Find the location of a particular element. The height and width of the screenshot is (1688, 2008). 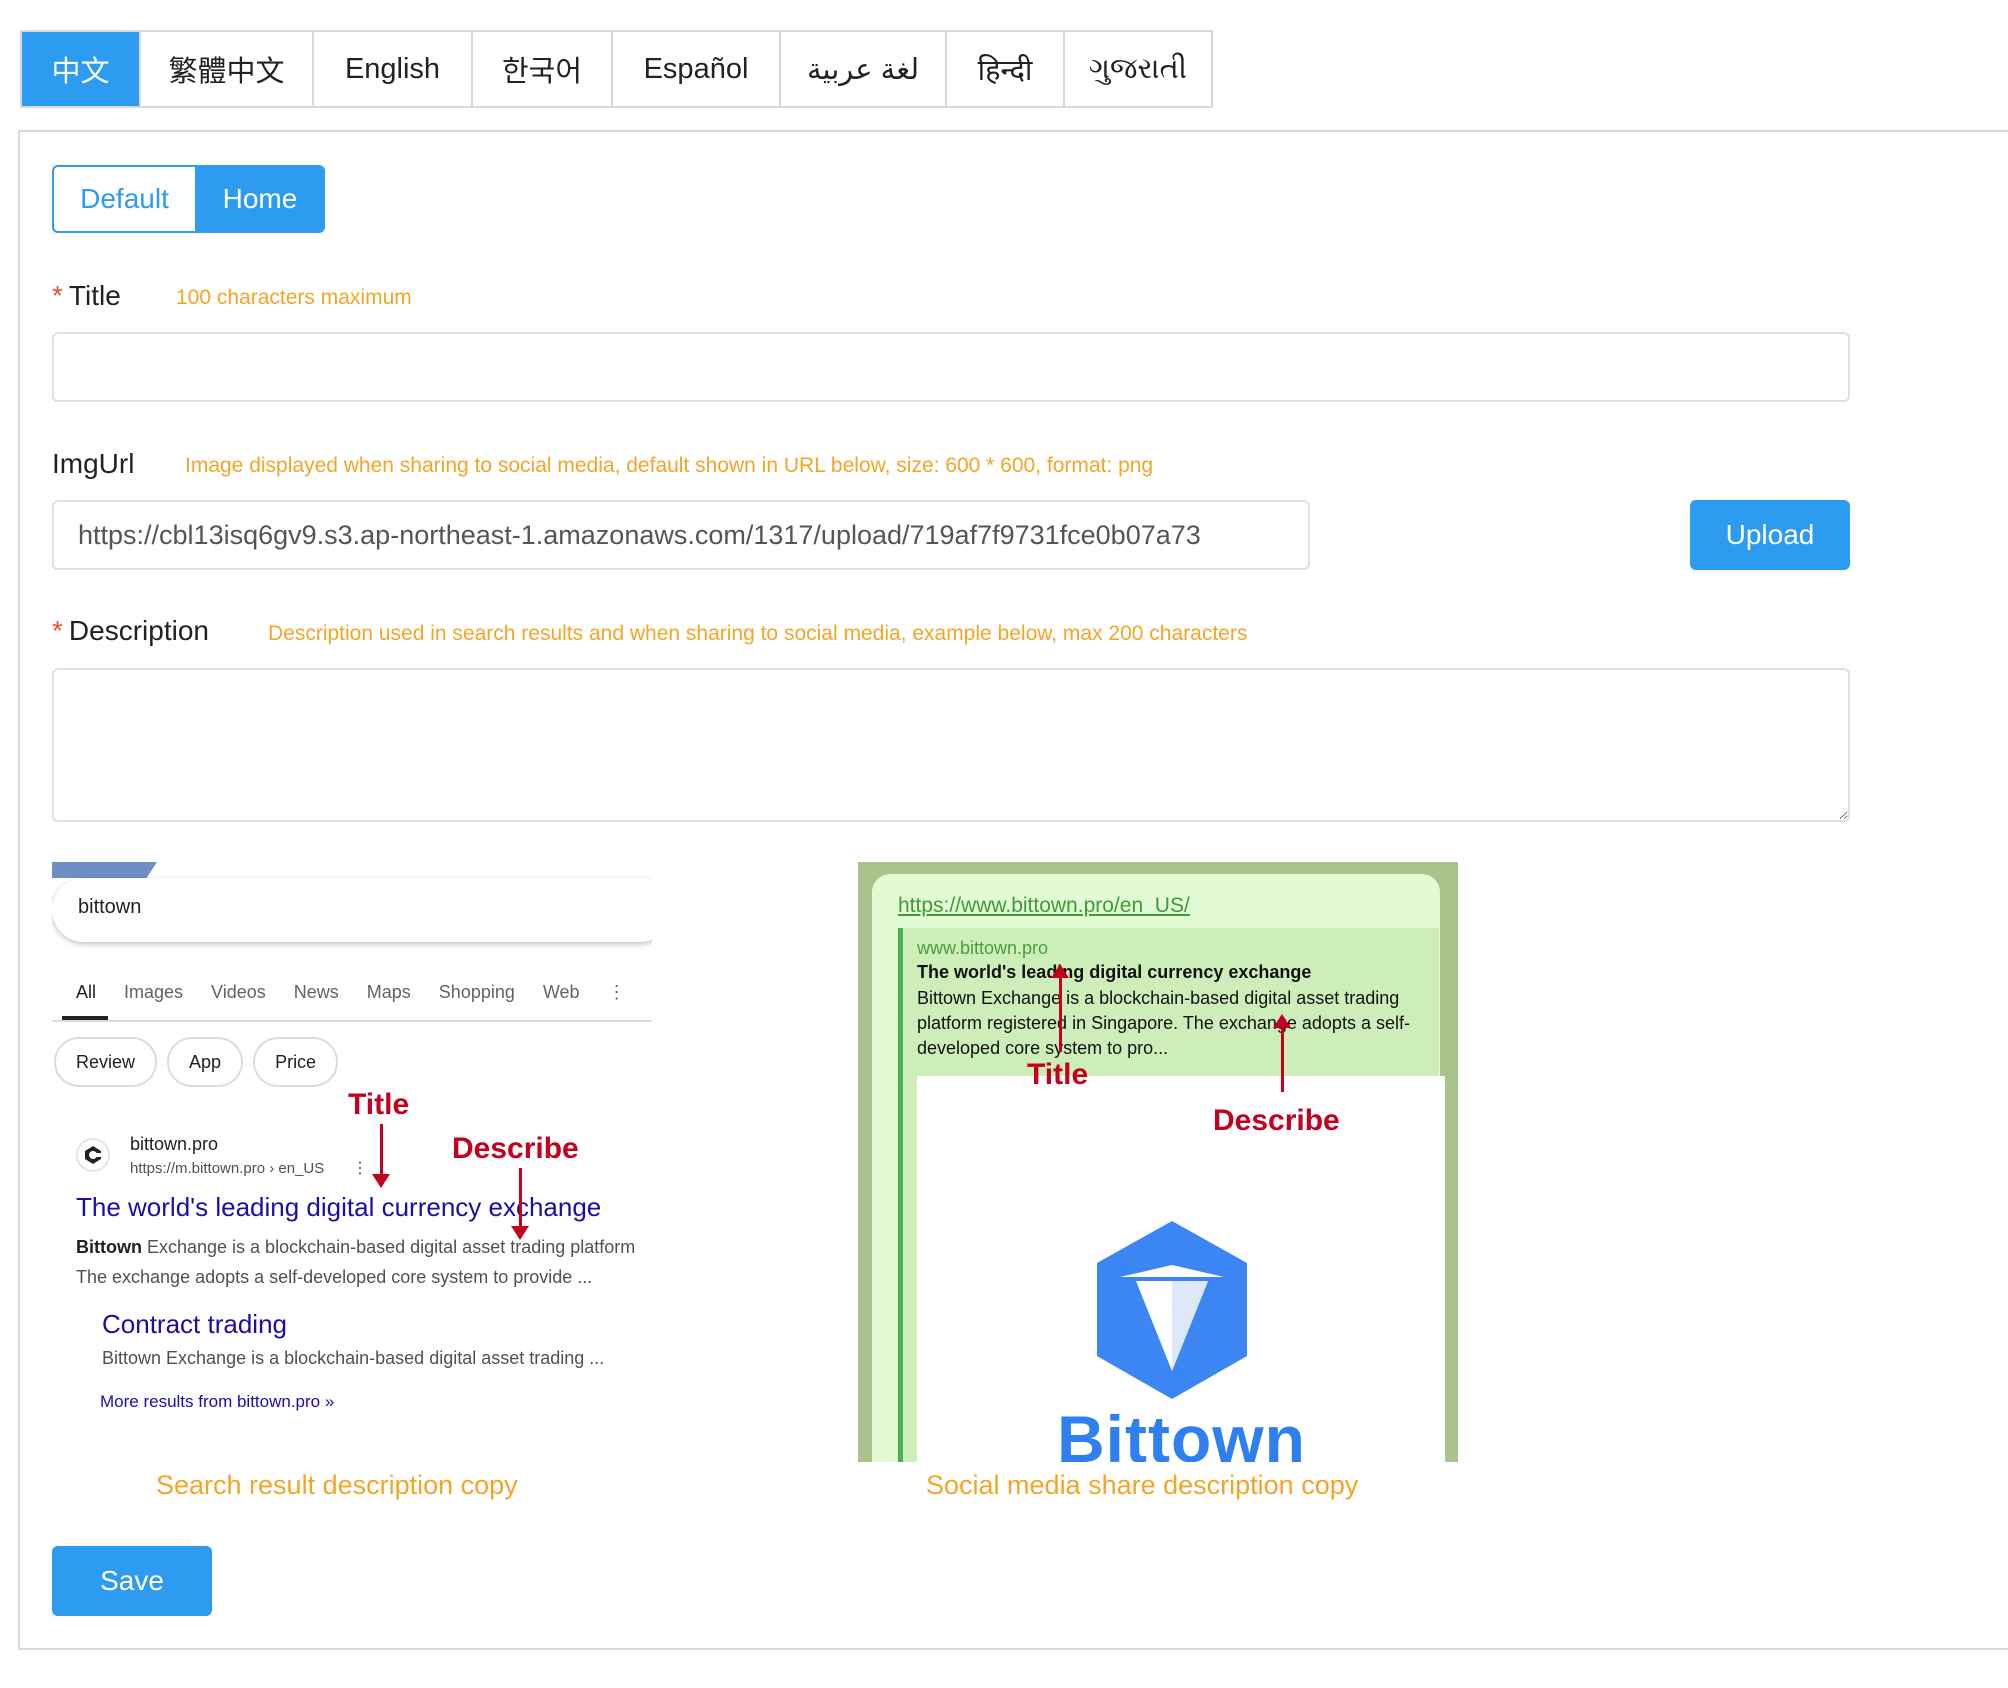

imgurl-label: ImgUrl is located at coordinates (93, 463).